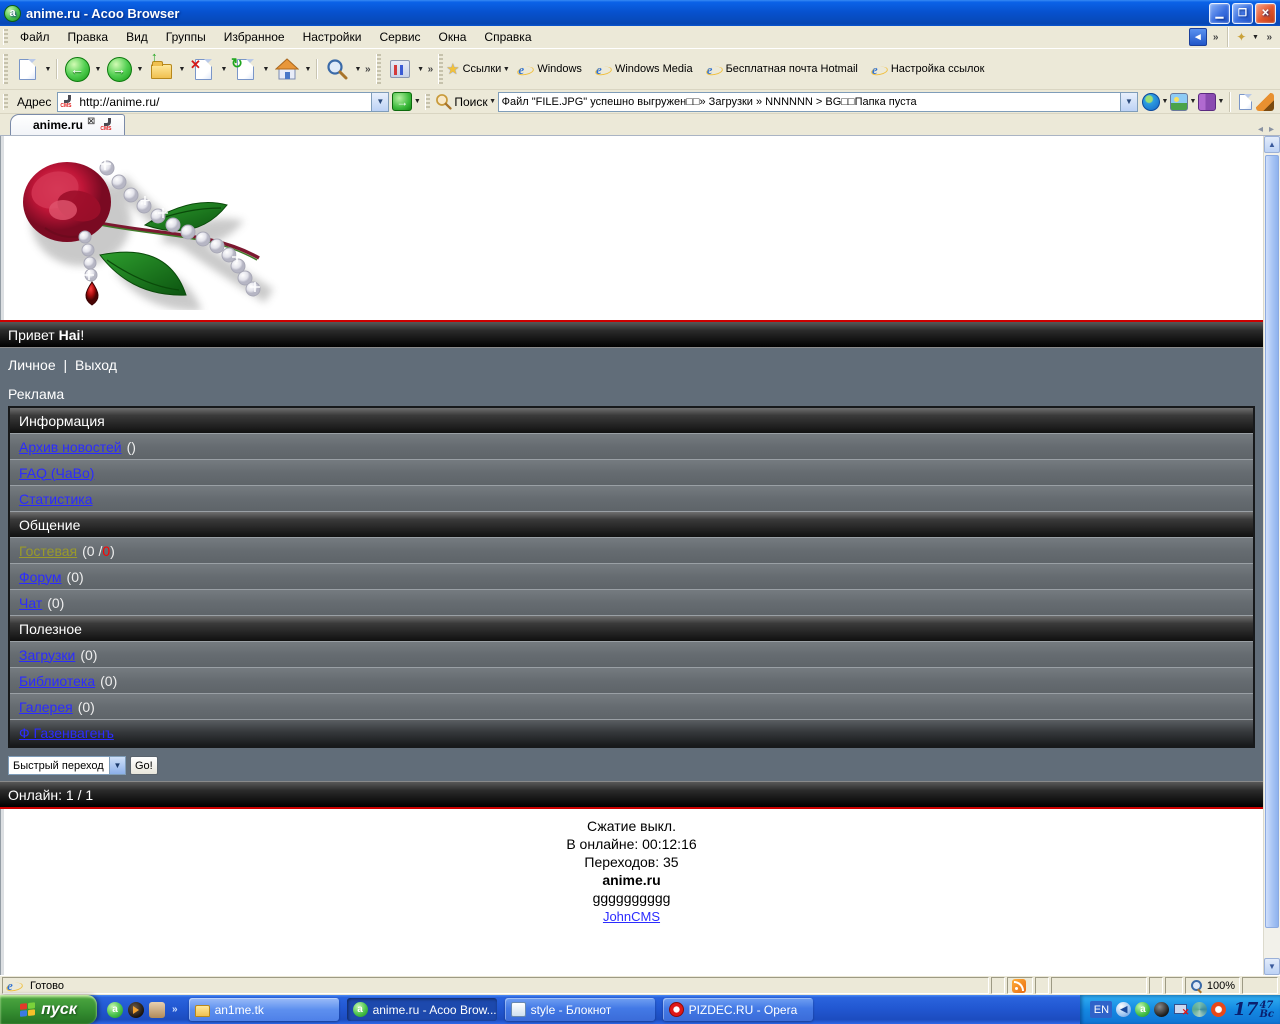  What do you see at coordinates (631, 447) in the screenshot?
I see `menu-item-row: Архив новостей ()` at bounding box center [631, 447].